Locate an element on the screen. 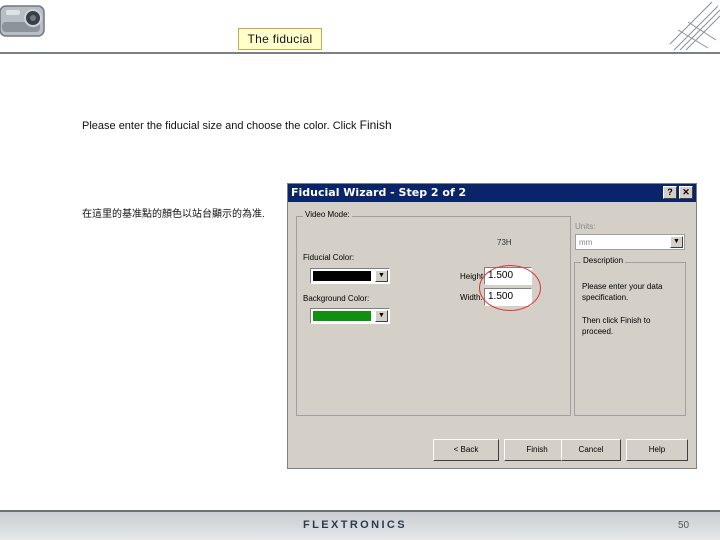 Image resolution: width=720 pixels, height=540 pixels. projector-icon is located at coordinates (22, 21).